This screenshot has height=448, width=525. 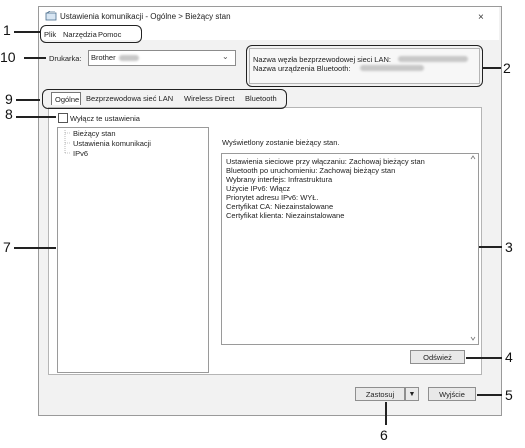 I want to click on disable-settings-checkbox, so click(x=63, y=118).